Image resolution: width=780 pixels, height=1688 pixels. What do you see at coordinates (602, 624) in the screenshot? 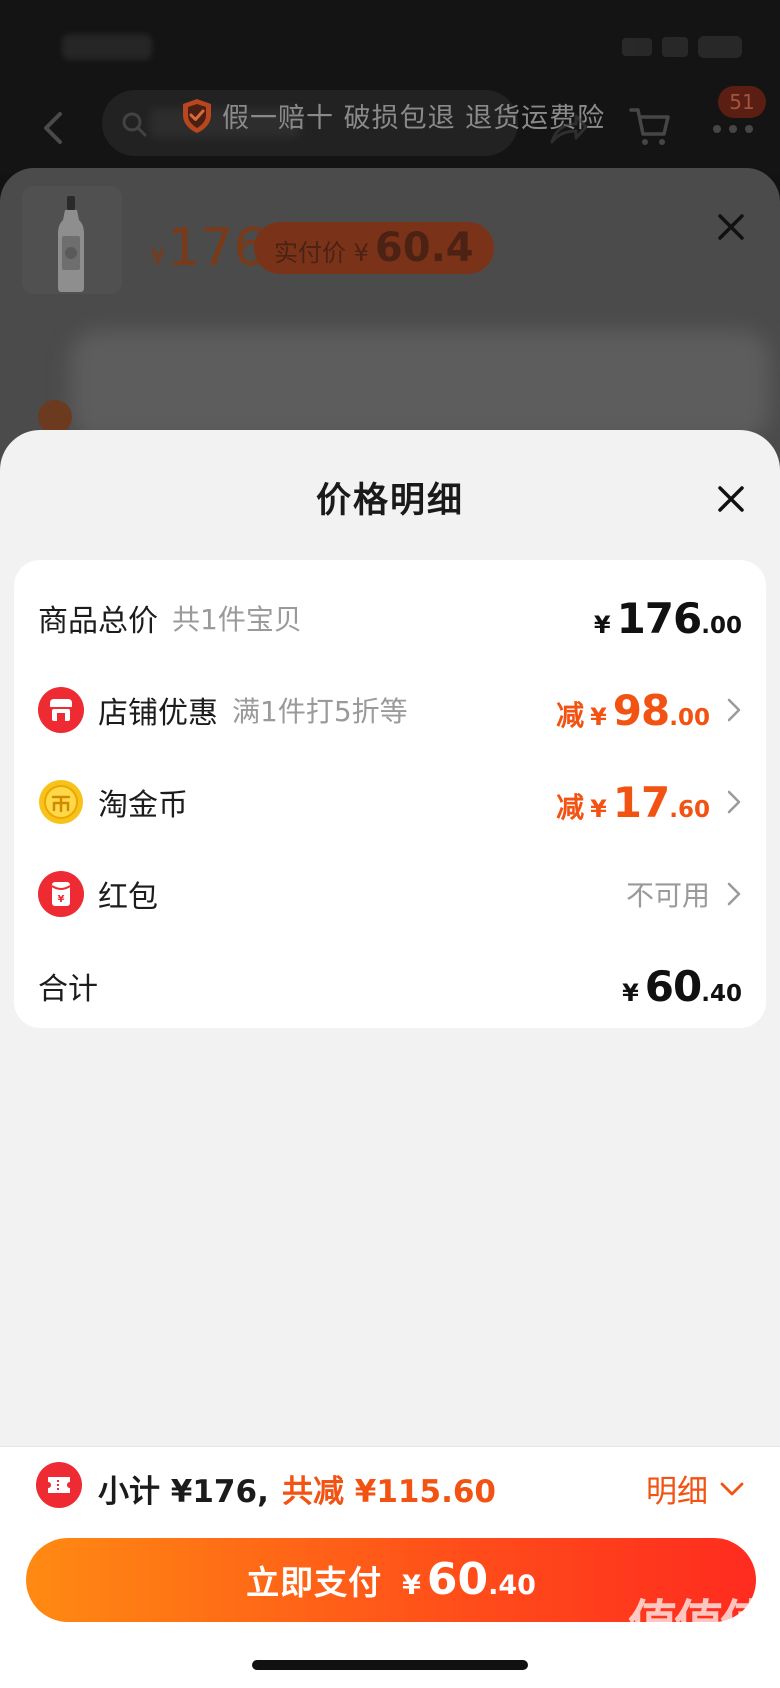
I see `goods-total-yen: ¥` at bounding box center [602, 624].